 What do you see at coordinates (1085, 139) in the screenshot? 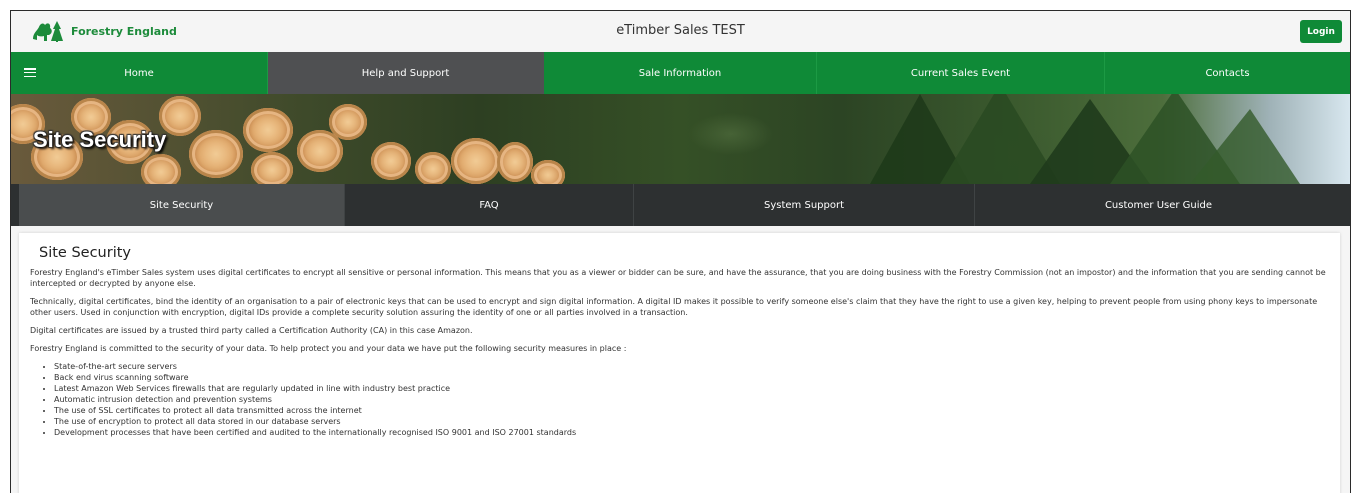
I see `forest-background-image` at bounding box center [1085, 139].